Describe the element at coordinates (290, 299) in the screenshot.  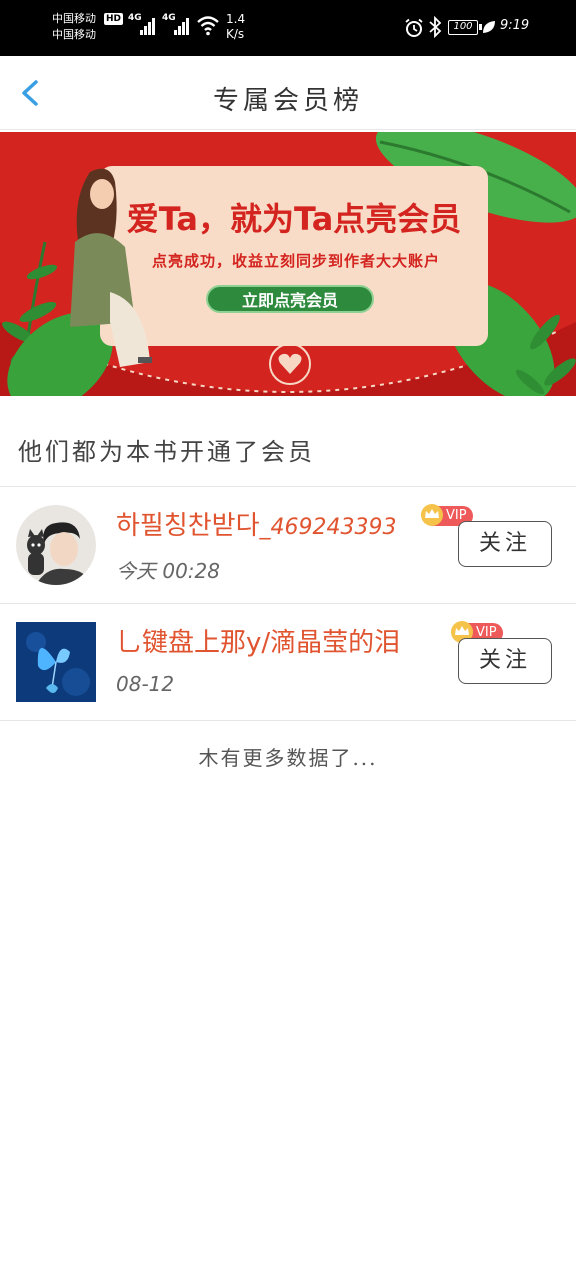
I see `light-up-membership-button: 立即点亮会员` at that location.